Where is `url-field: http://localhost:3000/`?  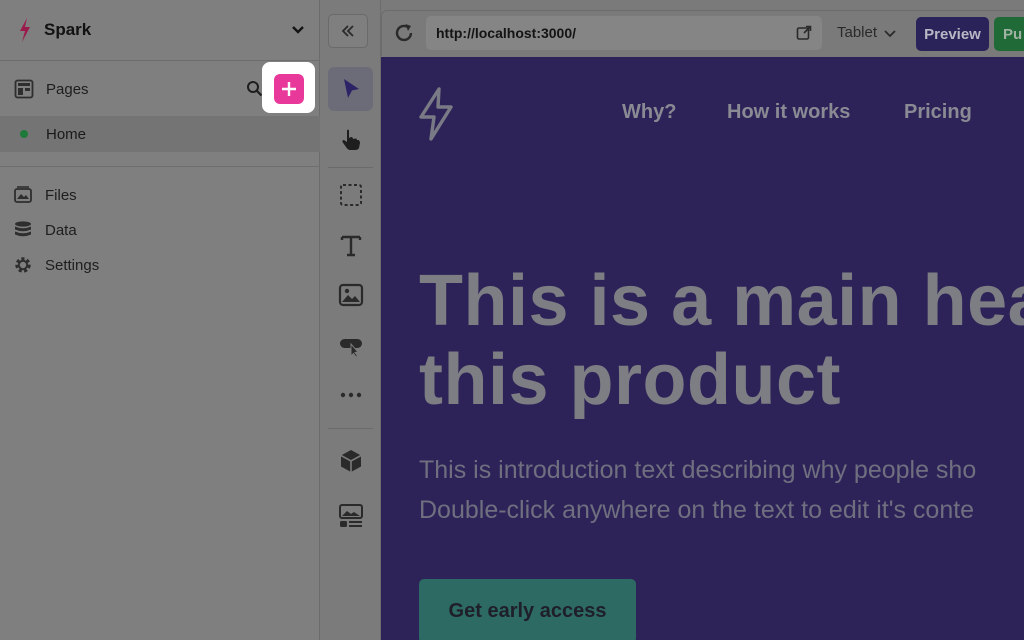
url-field: http://localhost:3000/ is located at coordinates (624, 33).